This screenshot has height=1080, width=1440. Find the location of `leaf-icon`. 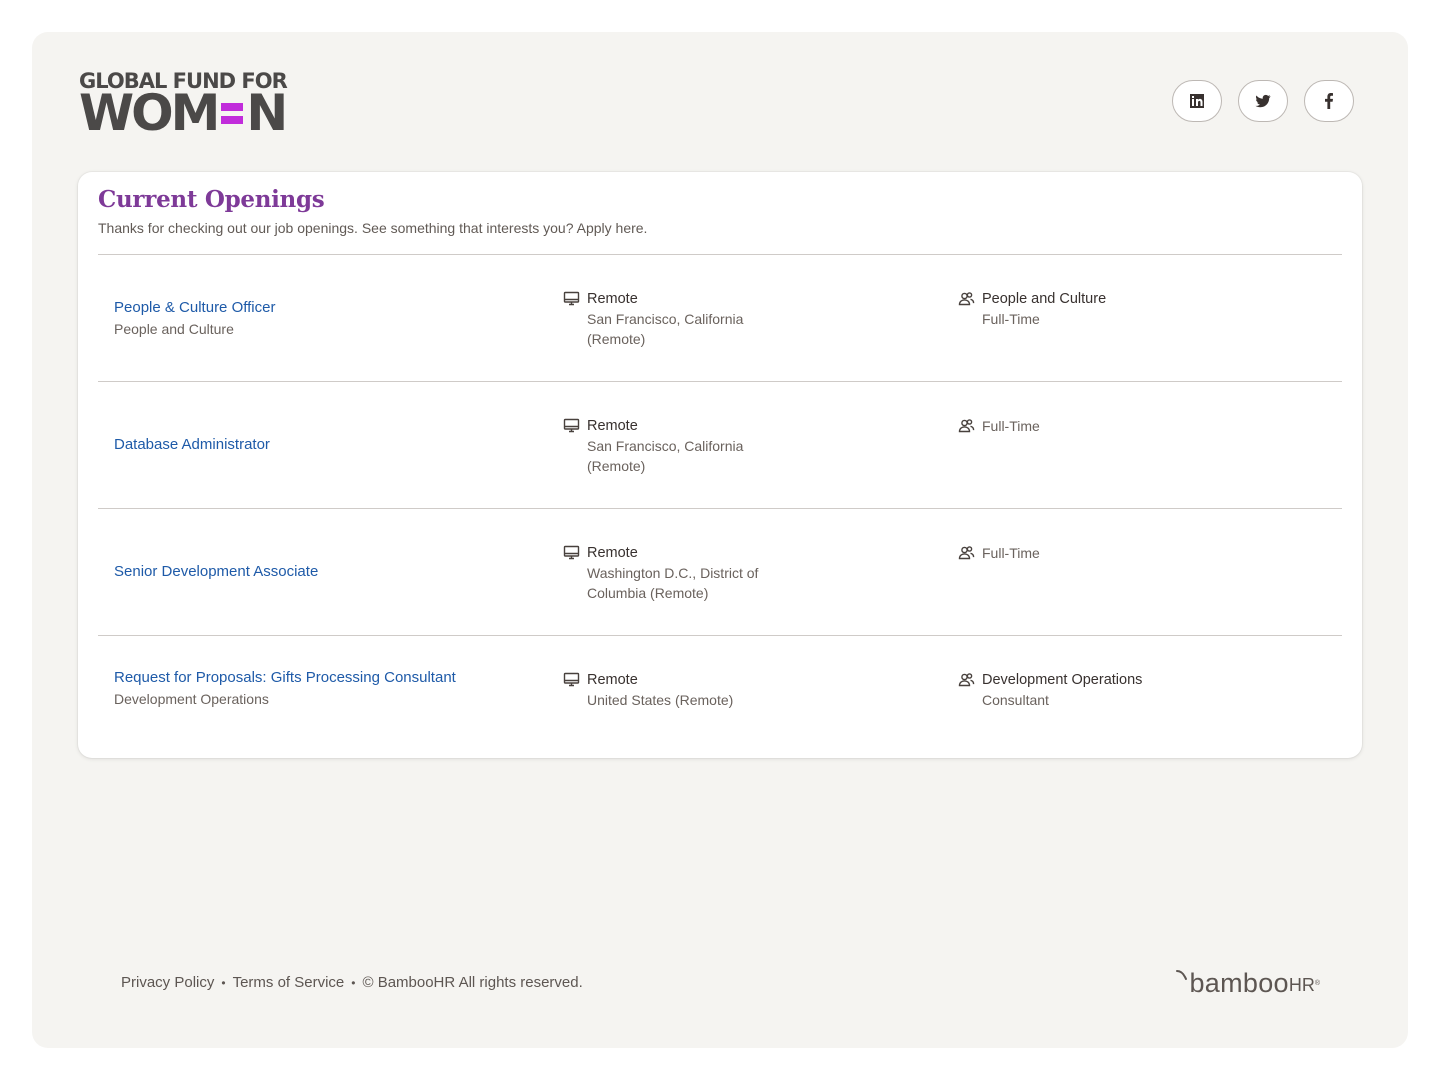

leaf-icon is located at coordinates (1182, 975).